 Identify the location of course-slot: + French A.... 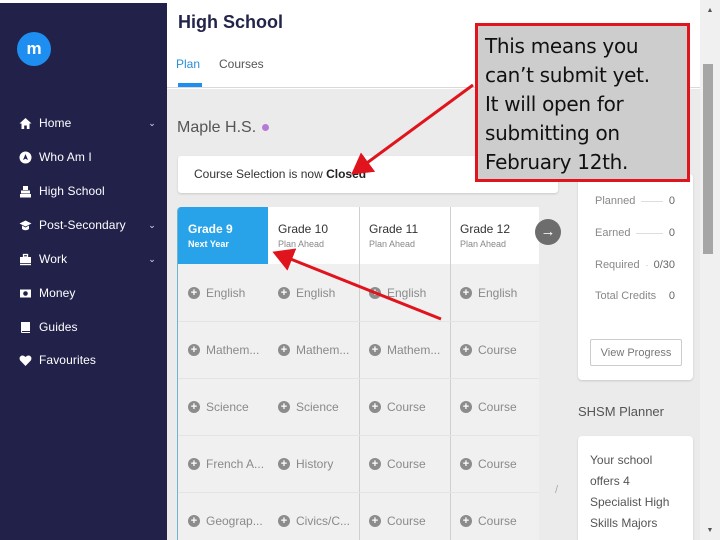
(226, 464).